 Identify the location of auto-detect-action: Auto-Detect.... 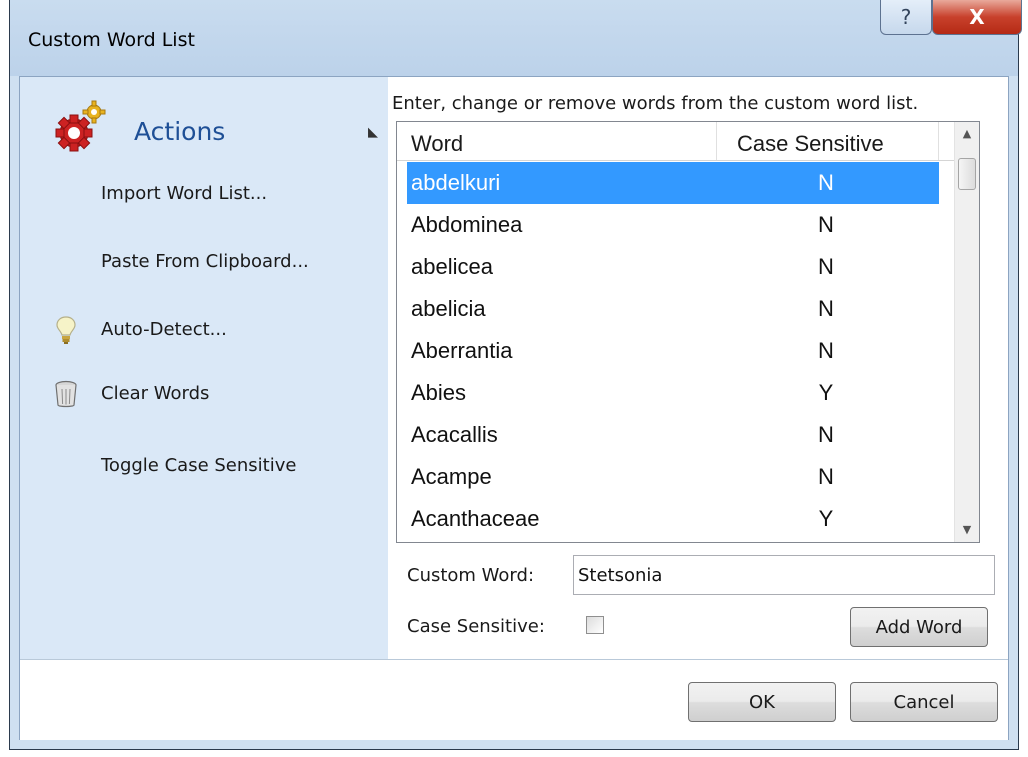
(198, 329).